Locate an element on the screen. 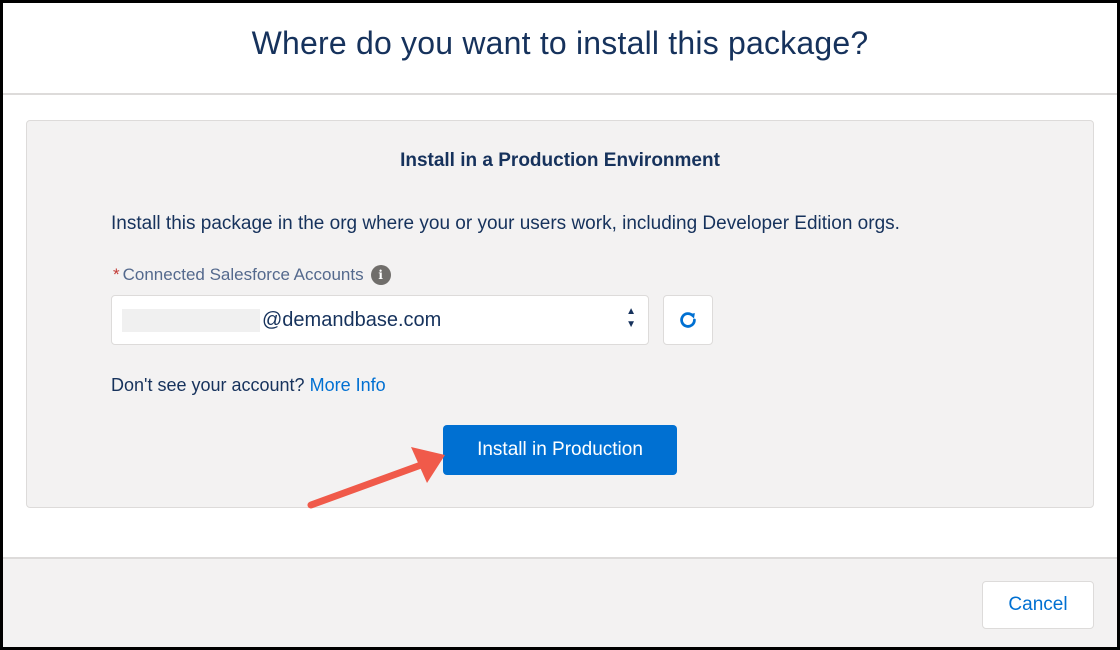 Image resolution: width=1120 pixels, height=650 pixels. refresh-icon is located at coordinates (688, 320).